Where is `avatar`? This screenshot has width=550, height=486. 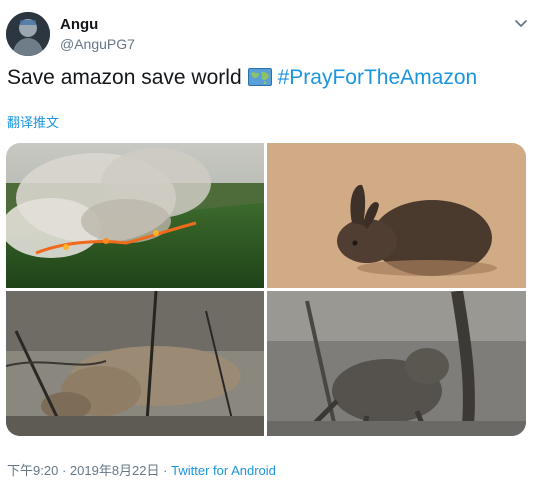
avatar is located at coordinates (28, 34).